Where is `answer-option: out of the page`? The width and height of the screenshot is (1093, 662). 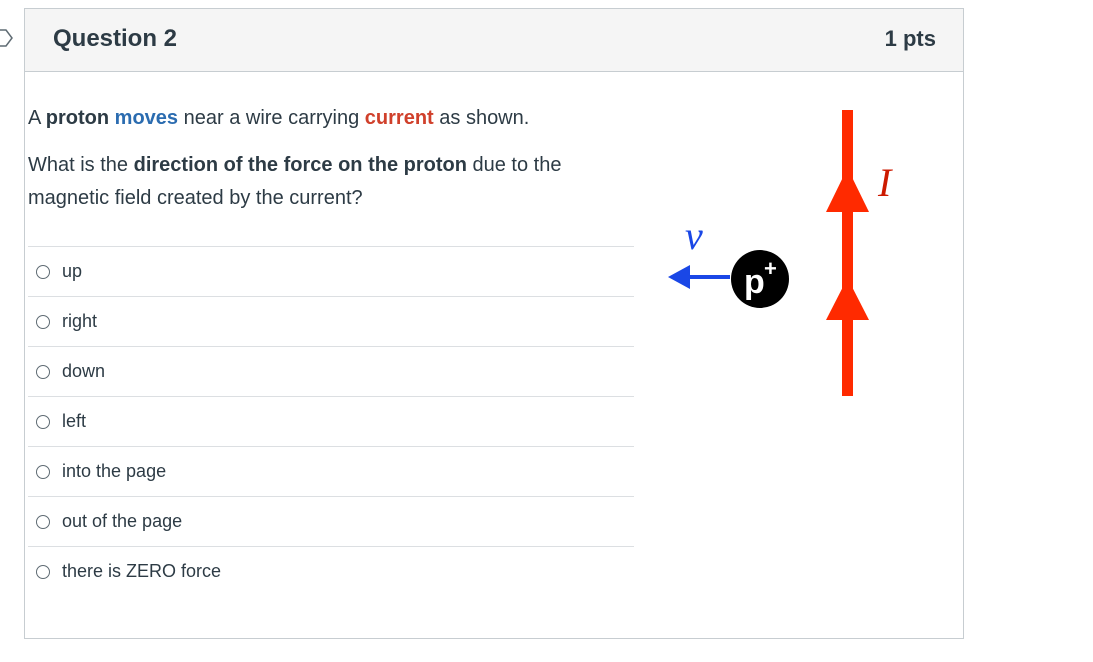
answer-option: out of the page is located at coordinates (331, 521).